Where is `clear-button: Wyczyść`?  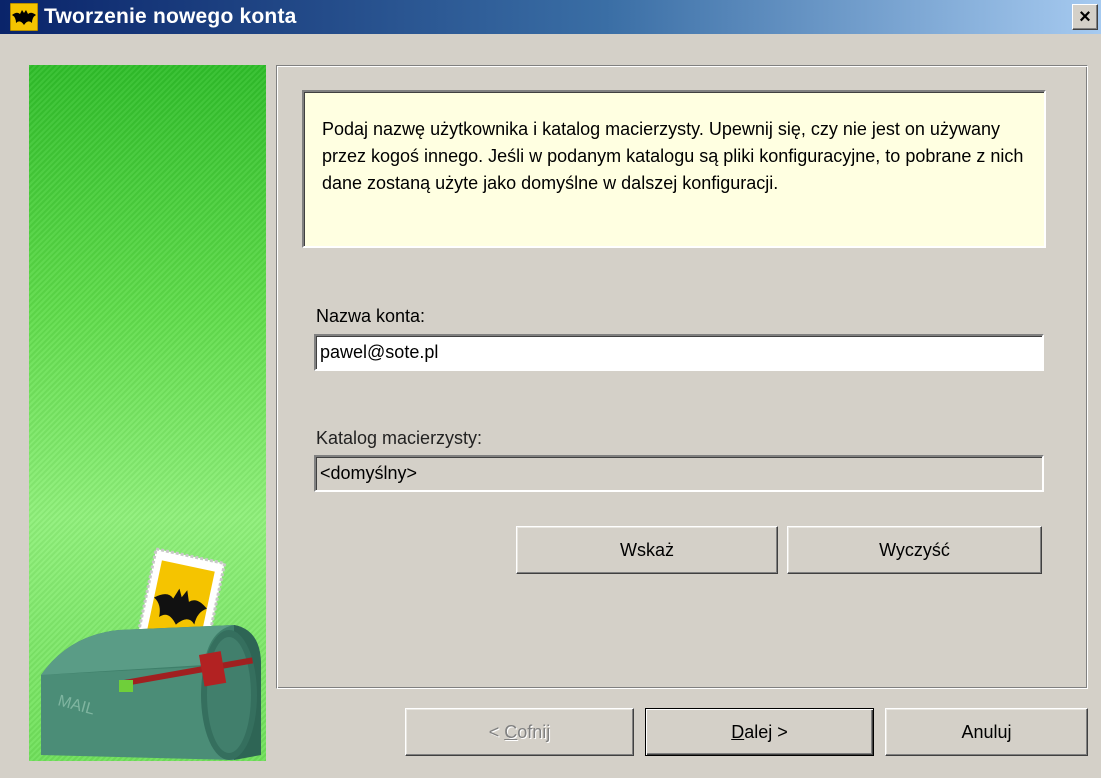 clear-button: Wyczyść is located at coordinates (914, 550).